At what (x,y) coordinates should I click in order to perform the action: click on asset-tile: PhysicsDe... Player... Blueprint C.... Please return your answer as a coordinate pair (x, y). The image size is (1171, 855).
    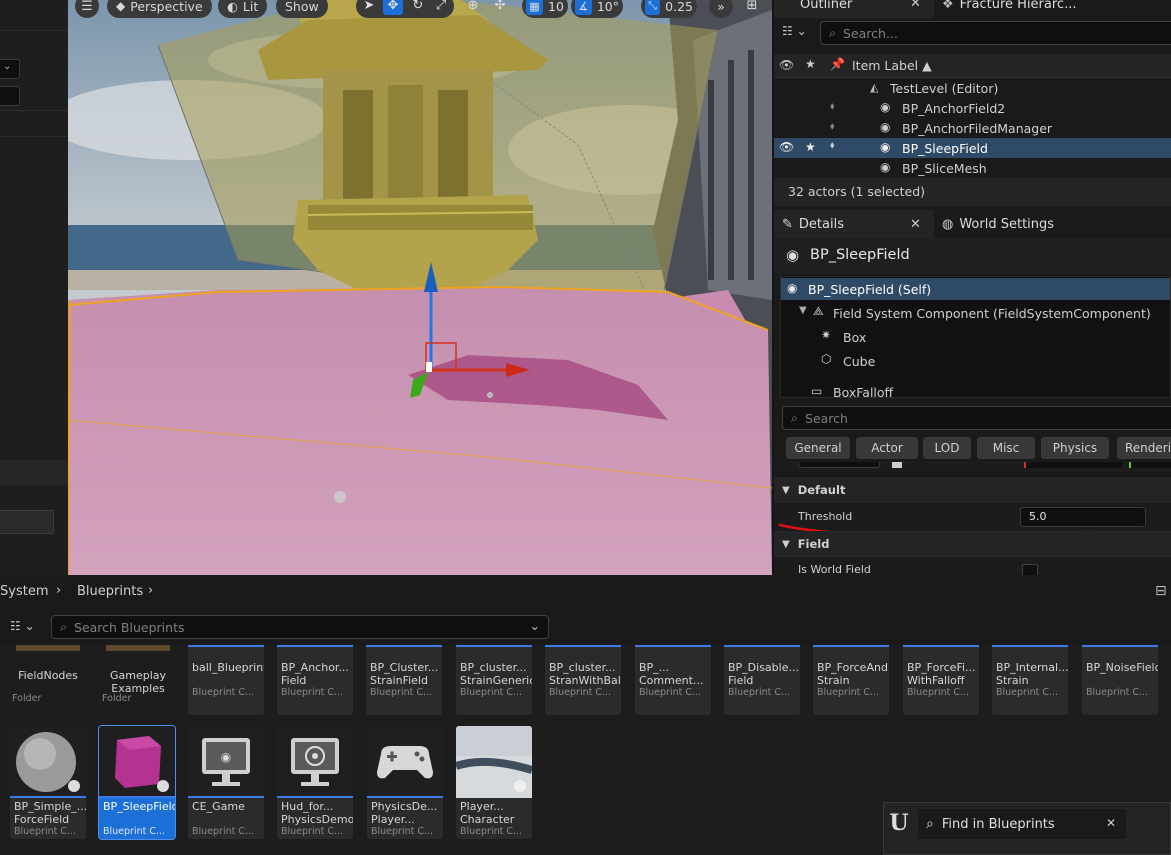
    Looking at the image, I should click on (405, 782).